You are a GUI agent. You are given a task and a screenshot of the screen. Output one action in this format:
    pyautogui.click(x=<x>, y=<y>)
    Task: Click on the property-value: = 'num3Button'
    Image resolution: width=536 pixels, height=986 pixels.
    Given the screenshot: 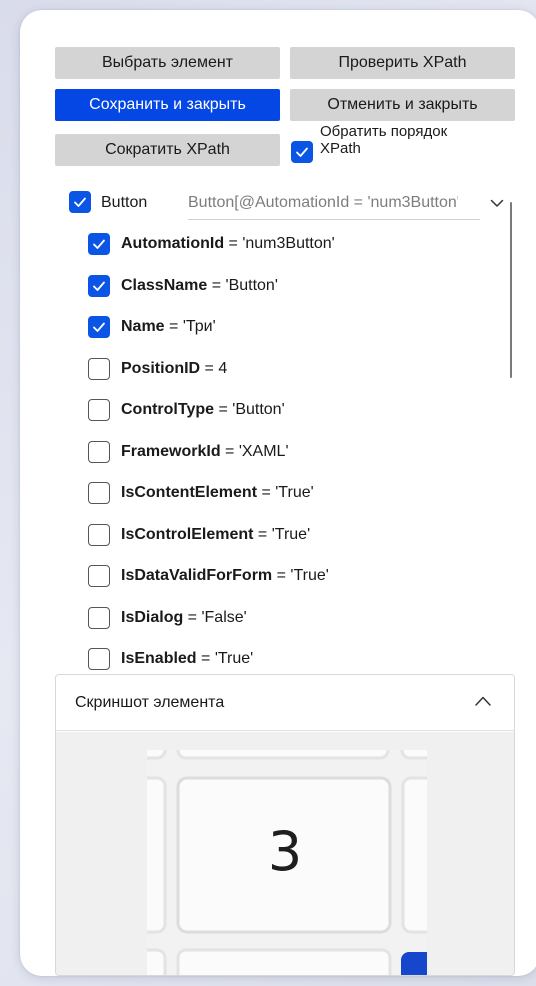 What is the action you would take?
    pyautogui.click(x=279, y=243)
    